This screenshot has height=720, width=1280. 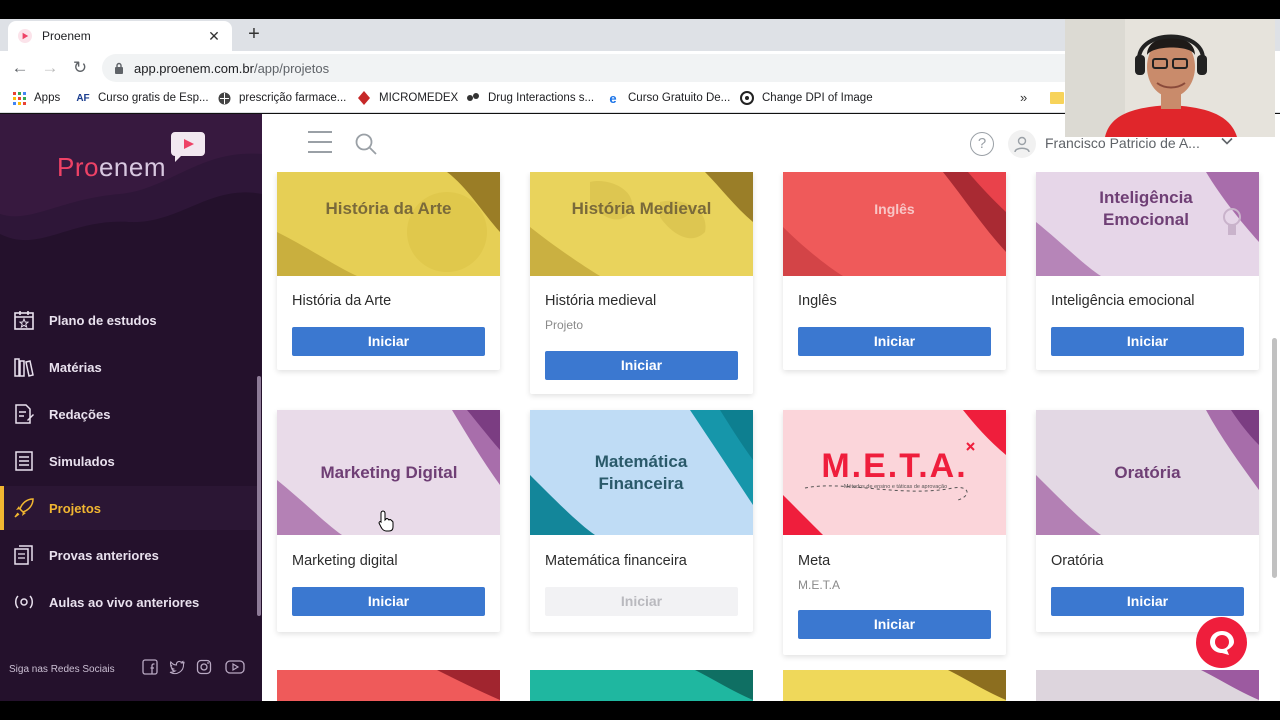 I want to click on address-bar: app.proenem.com.br/app/projetos, so click(x=602, y=68).